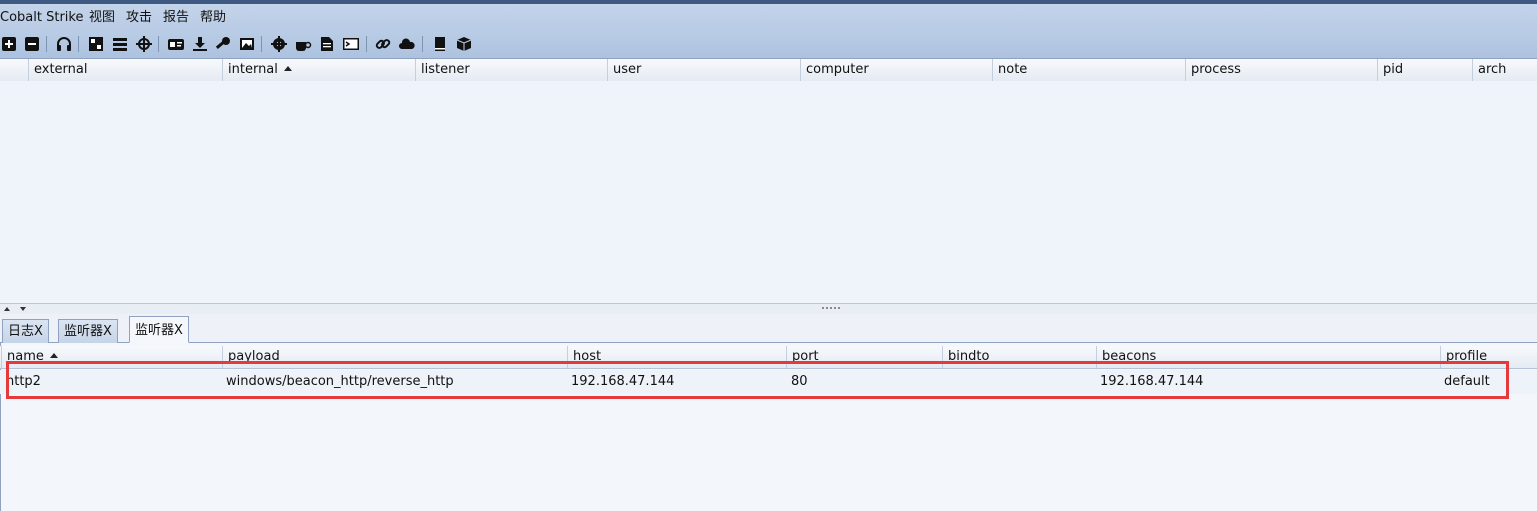 The image size is (1537, 511). I want to click on link-icon, so click(383, 44).